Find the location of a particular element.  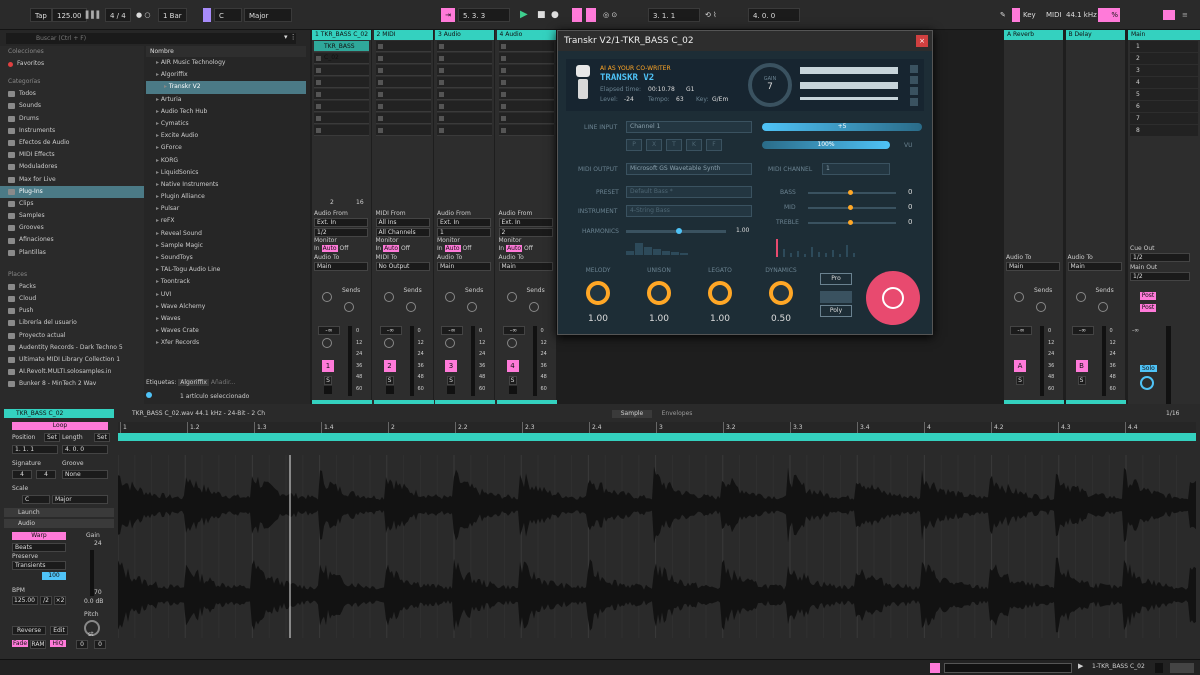

key-select: C is located at coordinates (228, 15).